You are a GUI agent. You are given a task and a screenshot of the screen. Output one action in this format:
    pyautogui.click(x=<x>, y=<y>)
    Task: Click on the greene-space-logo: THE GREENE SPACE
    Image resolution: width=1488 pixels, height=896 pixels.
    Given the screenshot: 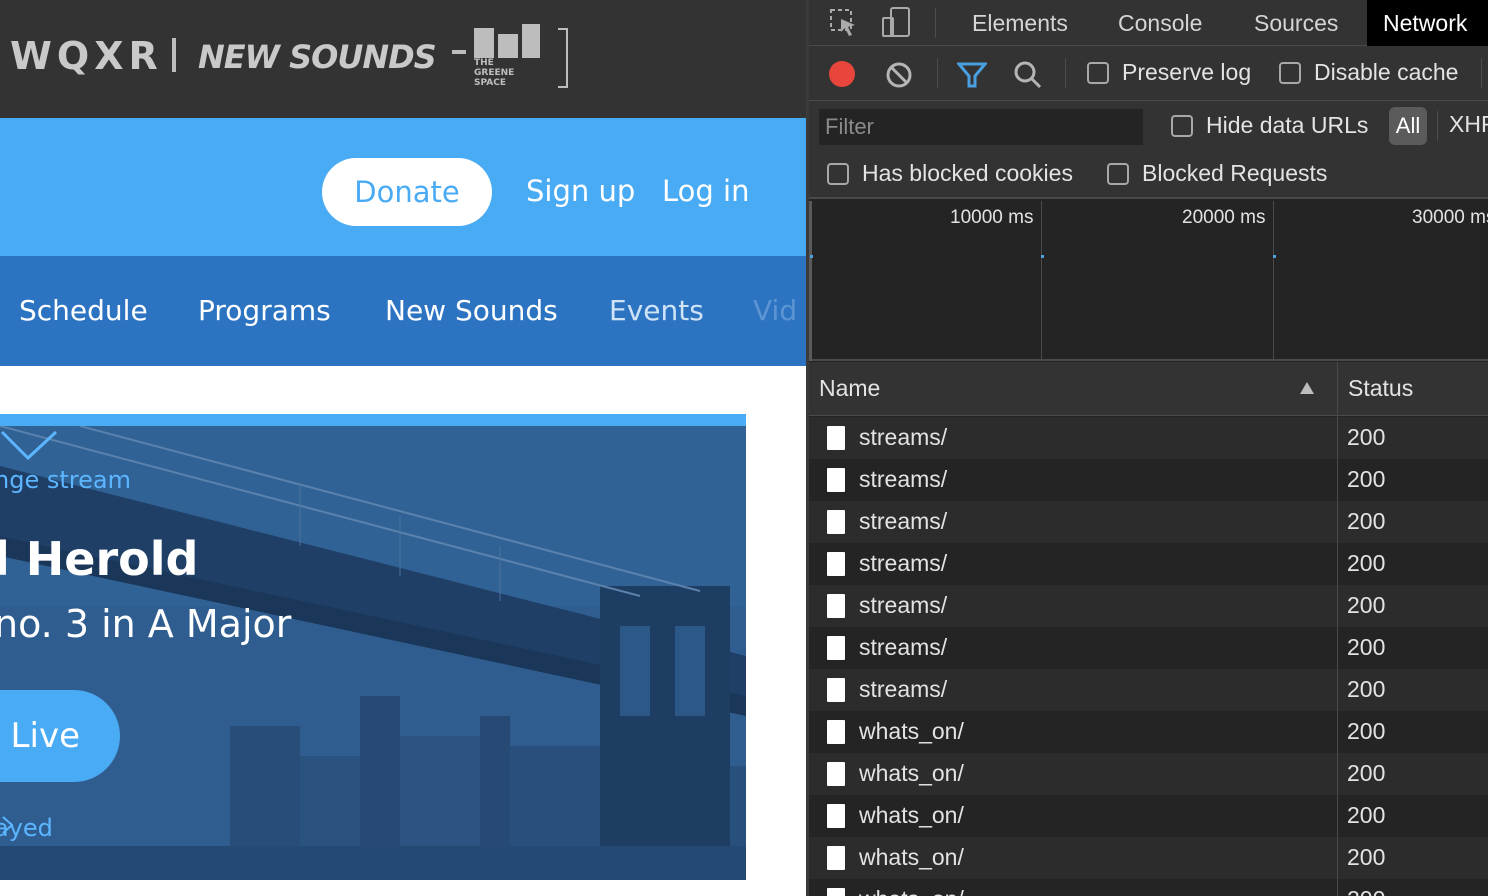 What is the action you would take?
    pyautogui.click(x=512, y=56)
    